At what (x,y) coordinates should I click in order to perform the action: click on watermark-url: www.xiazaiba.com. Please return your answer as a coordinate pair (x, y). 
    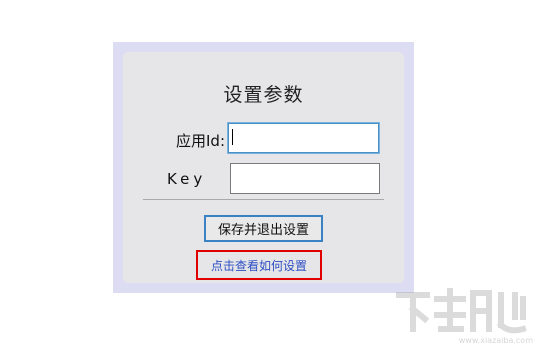
    Looking at the image, I should click on (495, 340).